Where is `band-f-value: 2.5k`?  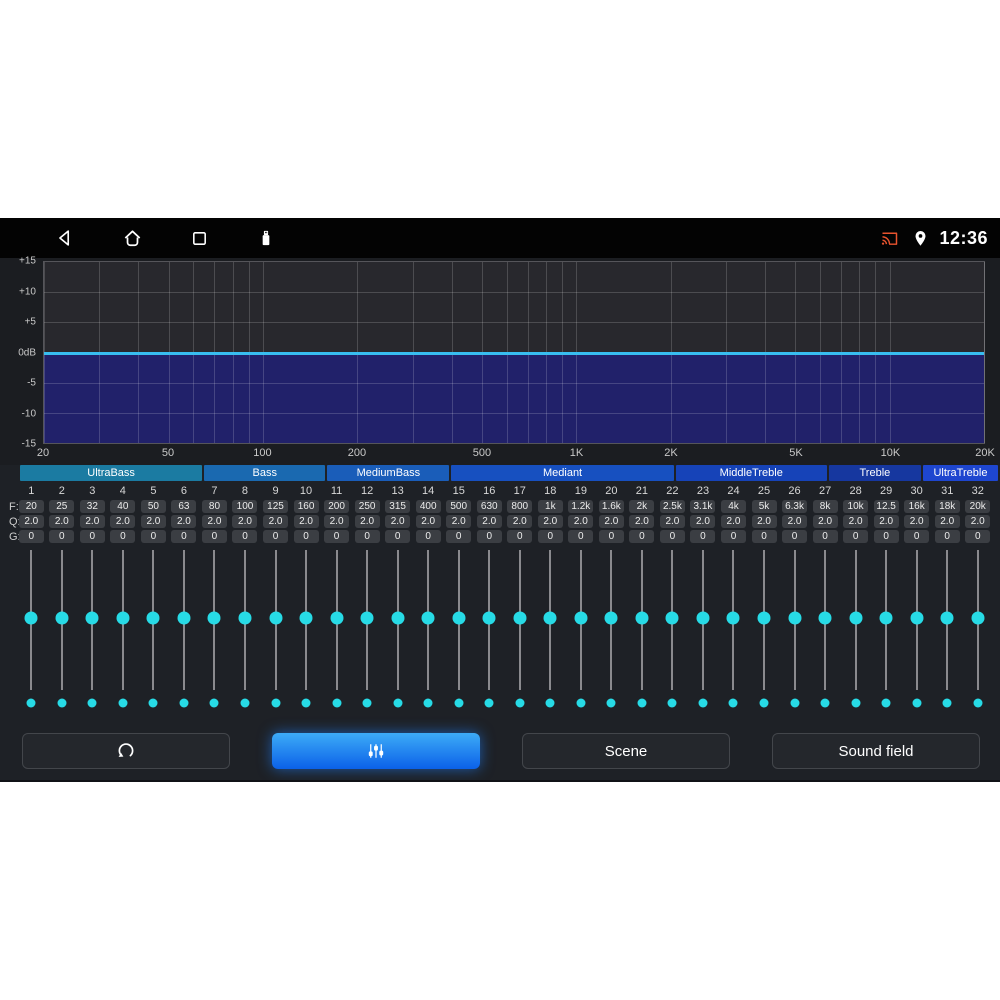 band-f-value: 2.5k is located at coordinates (672, 506).